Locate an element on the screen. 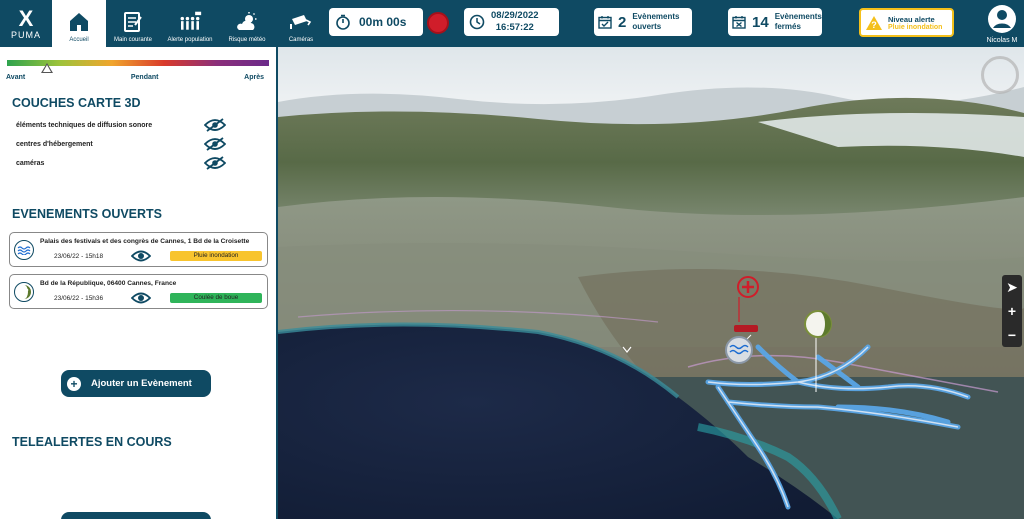 This screenshot has width=1024, height=519. calendar-check-icon is located at coordinates (605, 22).